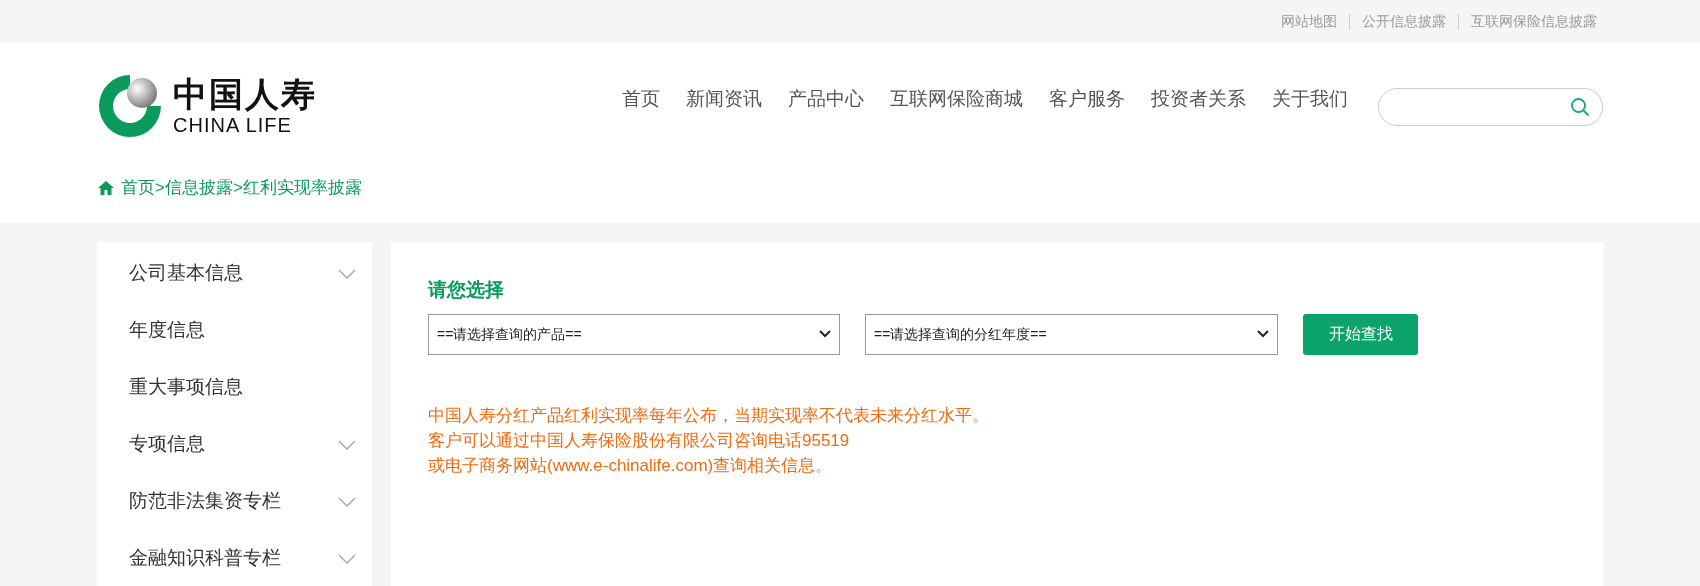 The image size is (1700, 586). Describe the element at coordinates (1087, 99) in the screenshot. I see `nav-link: 客户服务` at that location.